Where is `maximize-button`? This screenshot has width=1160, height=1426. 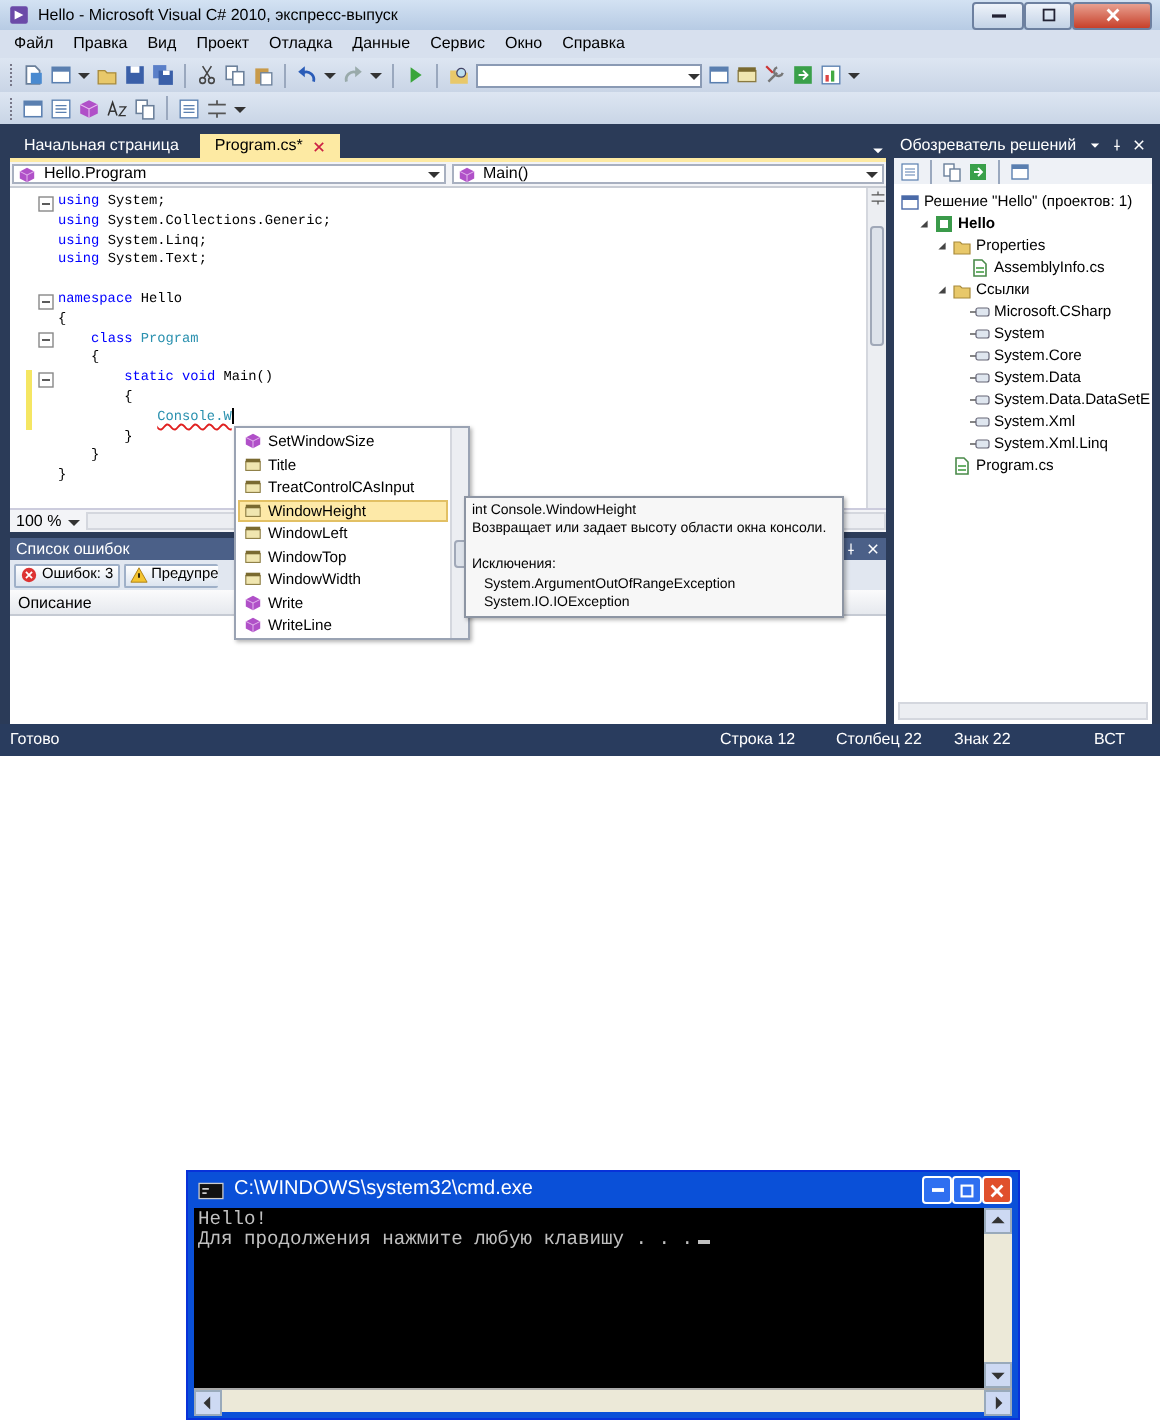
maximize-button is located at coordinates (1048, 15).